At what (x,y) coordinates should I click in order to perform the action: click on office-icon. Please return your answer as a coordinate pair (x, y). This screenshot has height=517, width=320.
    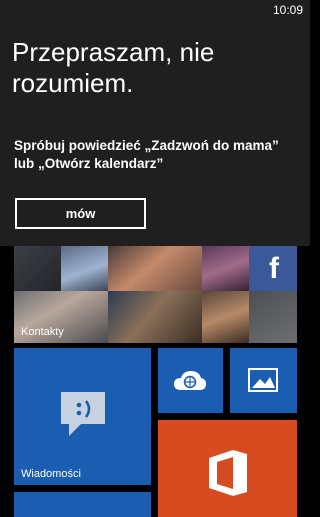
    Looking at the image, I should click on (228, 473).